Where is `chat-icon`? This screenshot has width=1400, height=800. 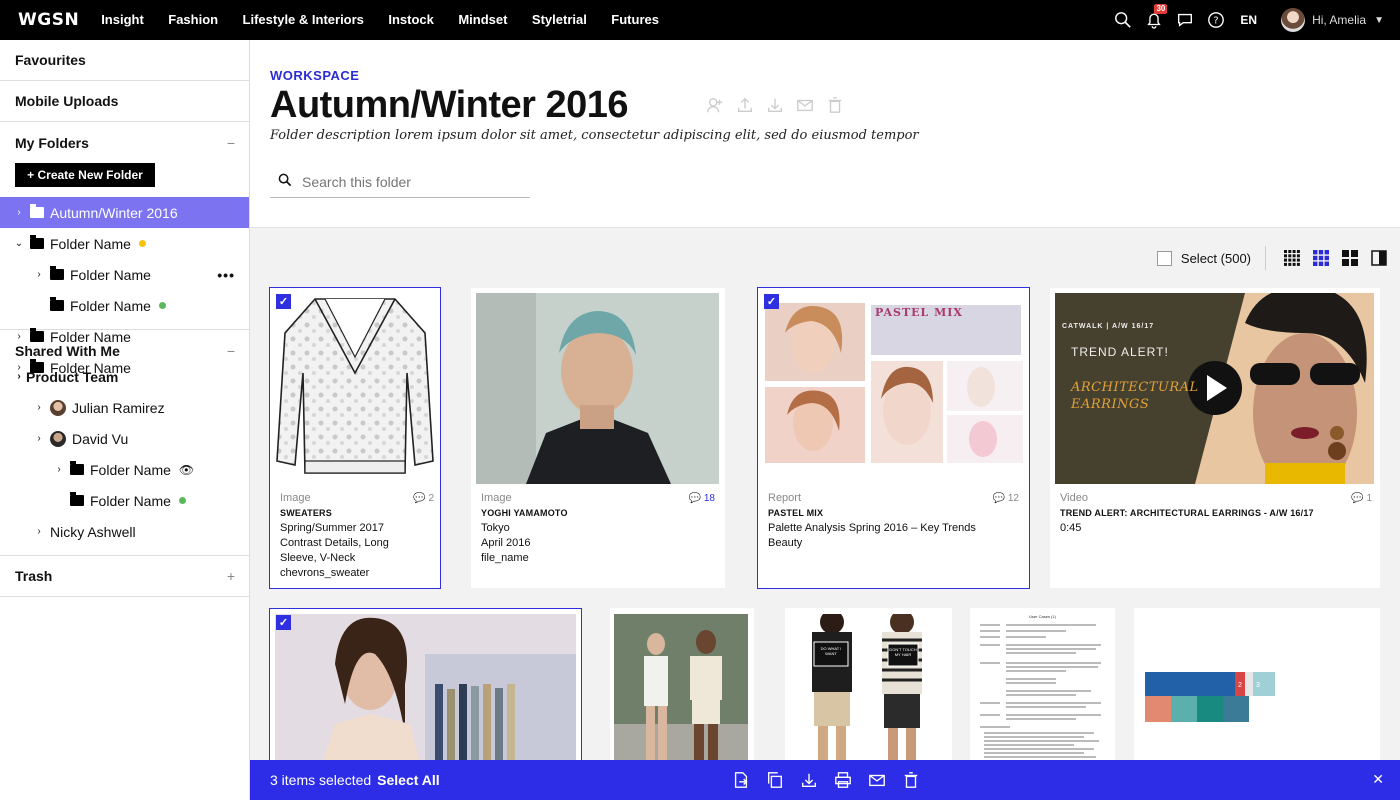 chat-icon is located at coordinates (1185, 20).